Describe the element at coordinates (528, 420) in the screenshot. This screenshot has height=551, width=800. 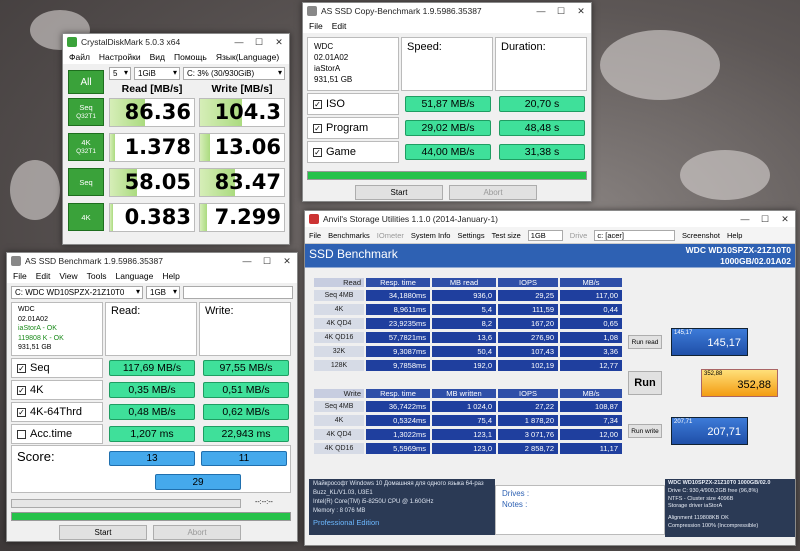
I see `write-cell: 1 878,20` at that location.